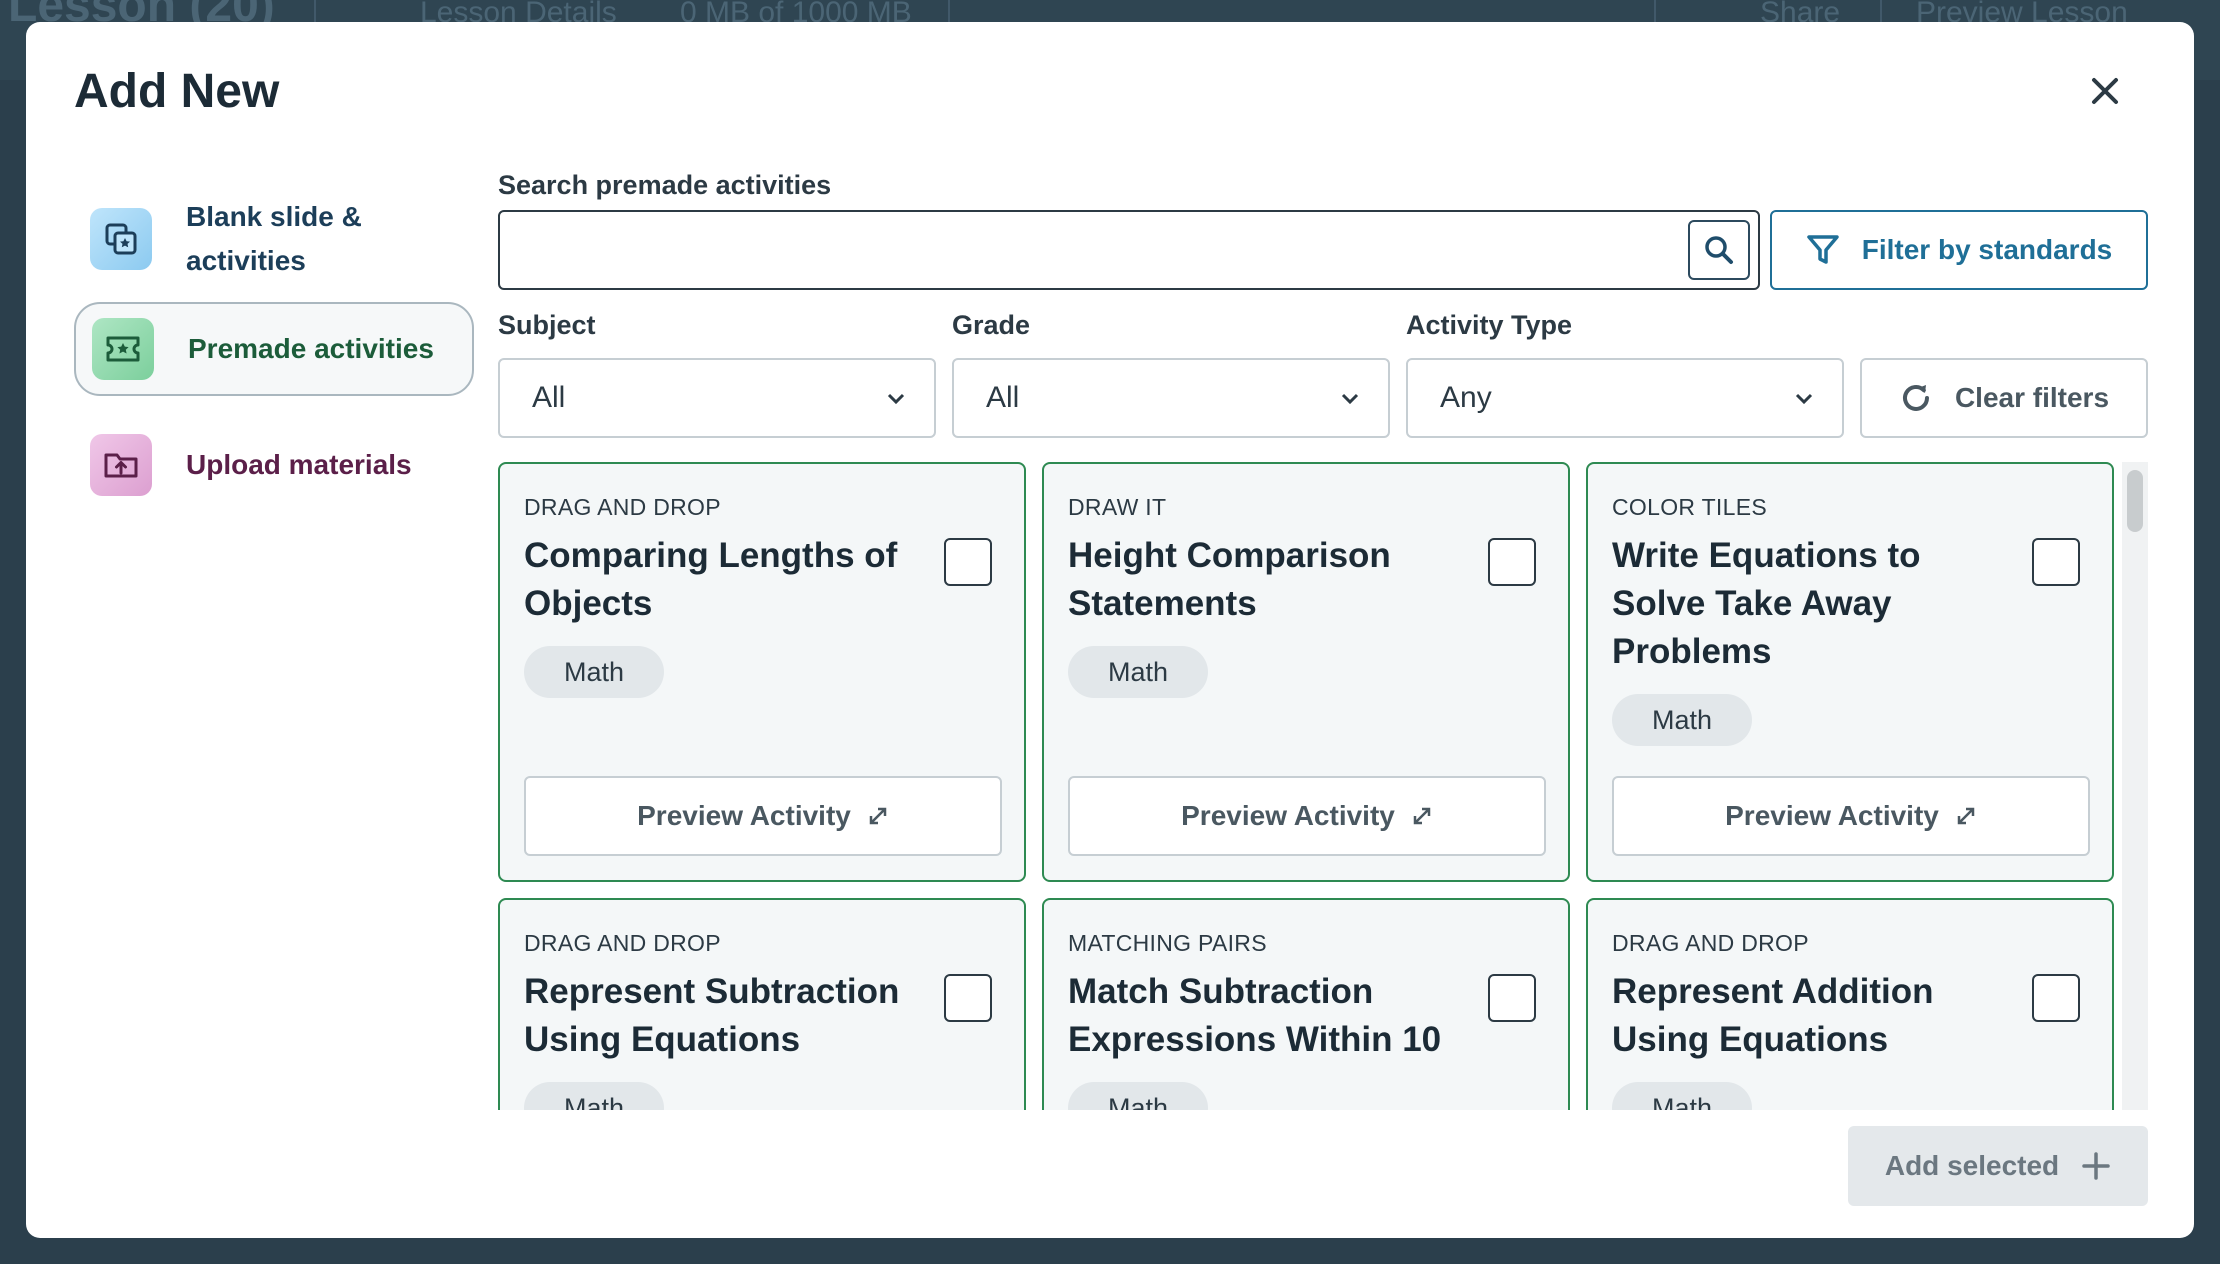 This screenshot has height=1264, width=2220. What do you see at coordinates (123, 349) in the screenshot?
I see `premade-activities-icon` at bounding box center [123, 349].